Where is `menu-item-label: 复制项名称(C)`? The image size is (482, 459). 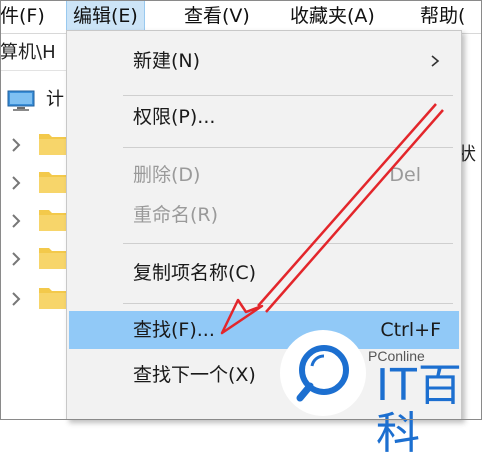
menu-item-label: 复制项名称(C) is located at coordinates (195, 273).